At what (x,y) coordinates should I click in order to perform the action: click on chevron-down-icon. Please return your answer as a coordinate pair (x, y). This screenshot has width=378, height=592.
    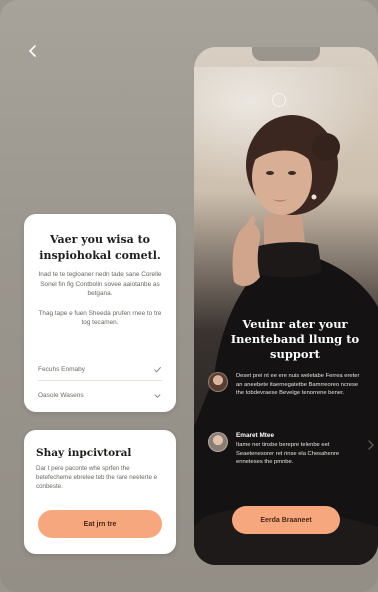
    Looking at the image, I should click on (157, 395).